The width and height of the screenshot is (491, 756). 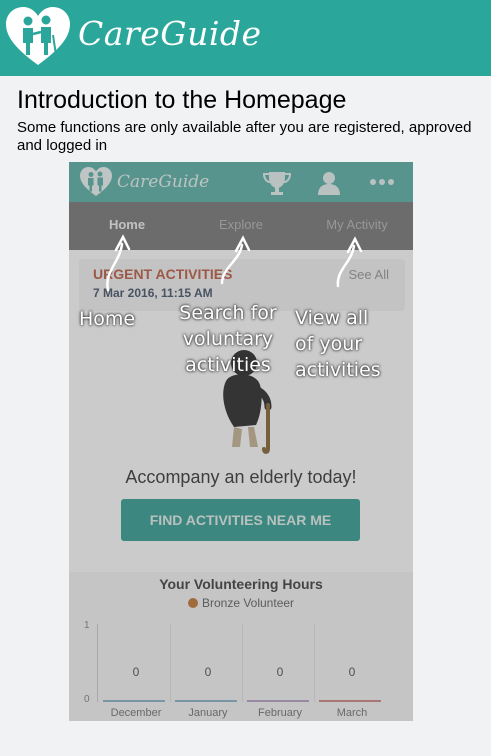 I want to click on annotation-arrows, so click(x=234, y=263).